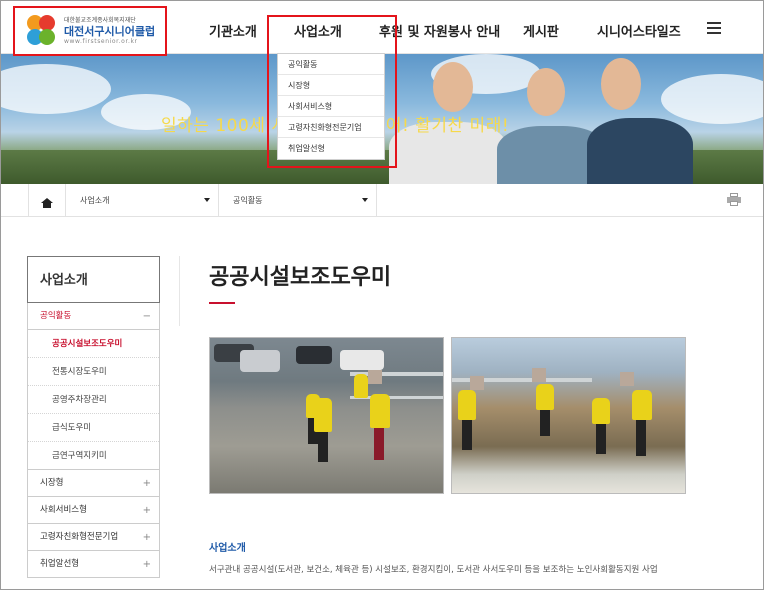 The height and width of the screenshot is (590, 764). I want to click on sidebar-sub-list: 공공시설보조도우미 전통시장도우미 공영주차장관리 급식도우미 금연구역지키미, so click(93, 400).